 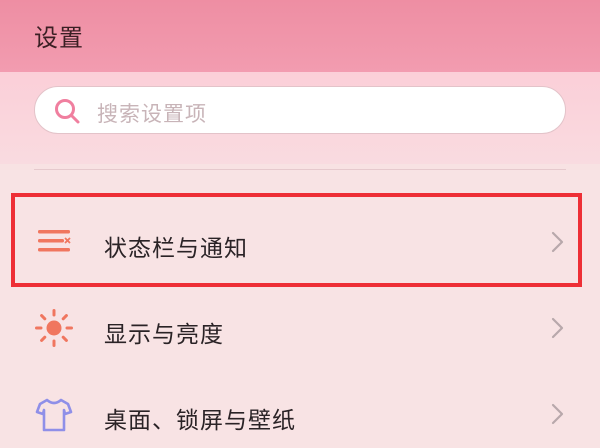 I want to click on search-placeholder: 搜索设置项, so click(x=152, y=114).